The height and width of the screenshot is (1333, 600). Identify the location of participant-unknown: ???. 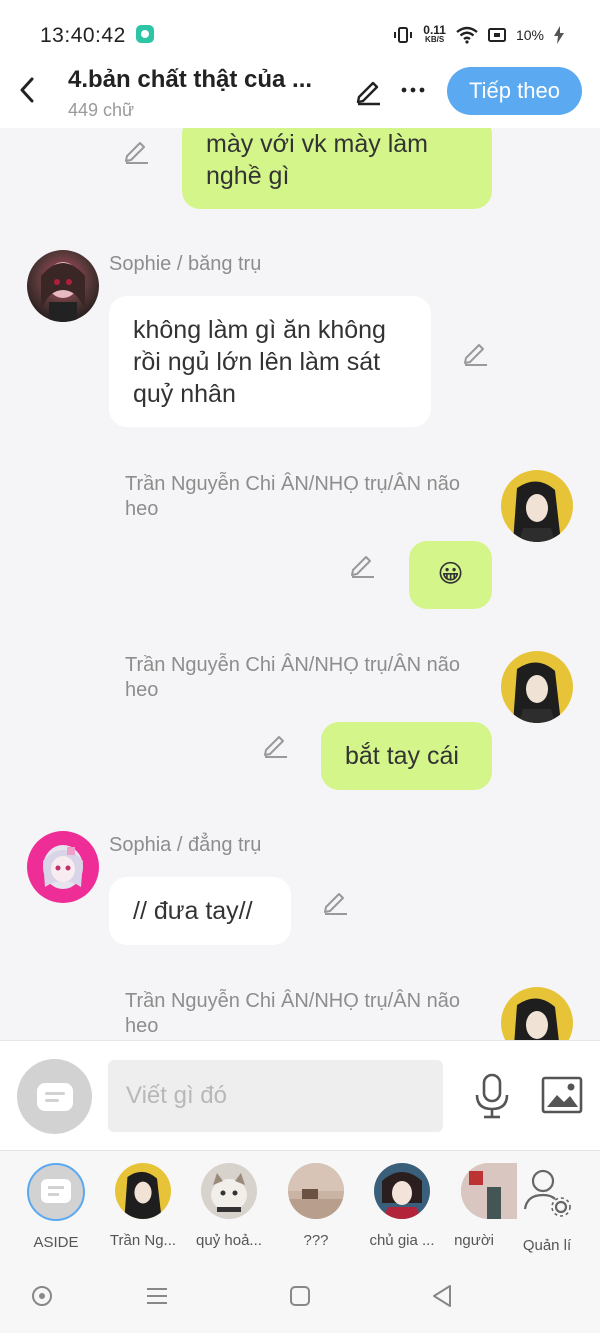
(316, 1206).